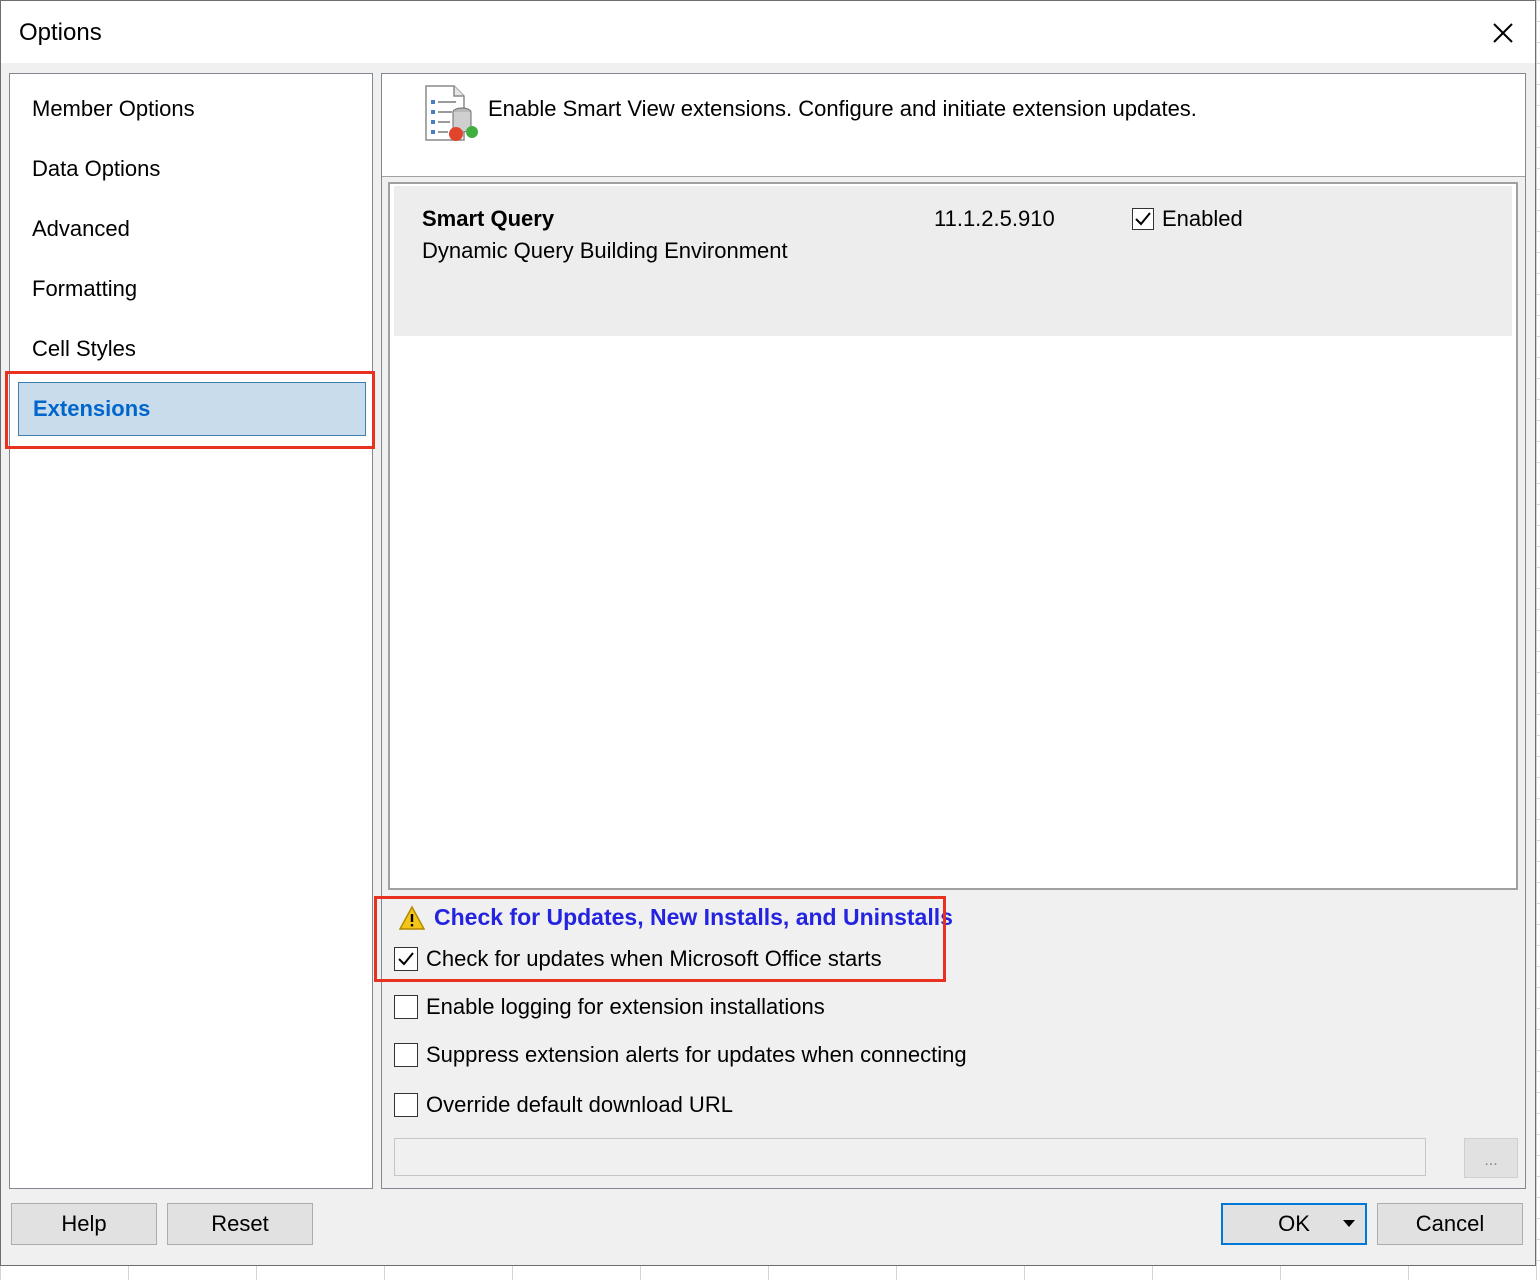 The height and width of the screenshot is (1280, 1540). What do you see at coordinates (60, 32) in the screenshot?
I see `window-title: Options` at bounding box center [60, 32].